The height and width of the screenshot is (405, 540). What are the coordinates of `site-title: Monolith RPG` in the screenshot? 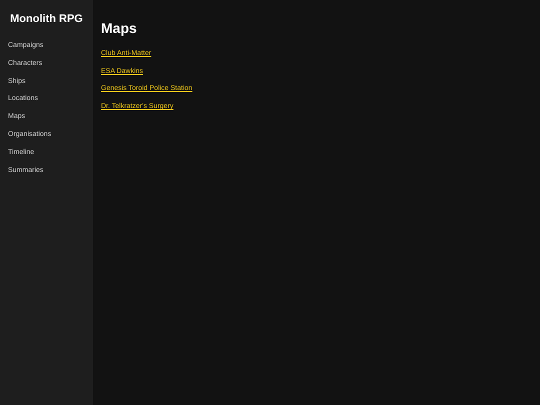 It's located at (46, 19).